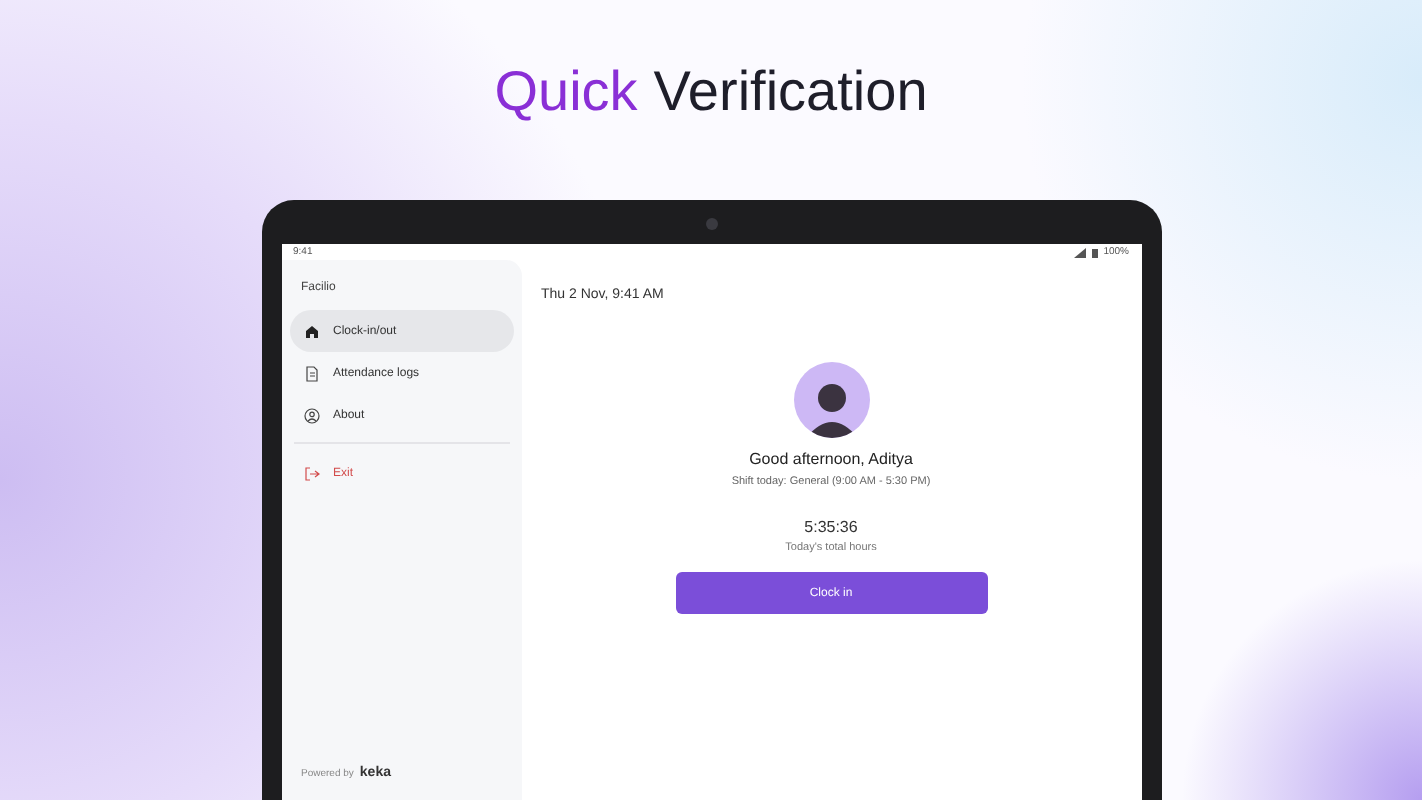 This screenshot has height=800, width=1422. What do you see at coordinates (311, 373) in the screenshot?
I see `document-icon` at bounding box center [311, 373].